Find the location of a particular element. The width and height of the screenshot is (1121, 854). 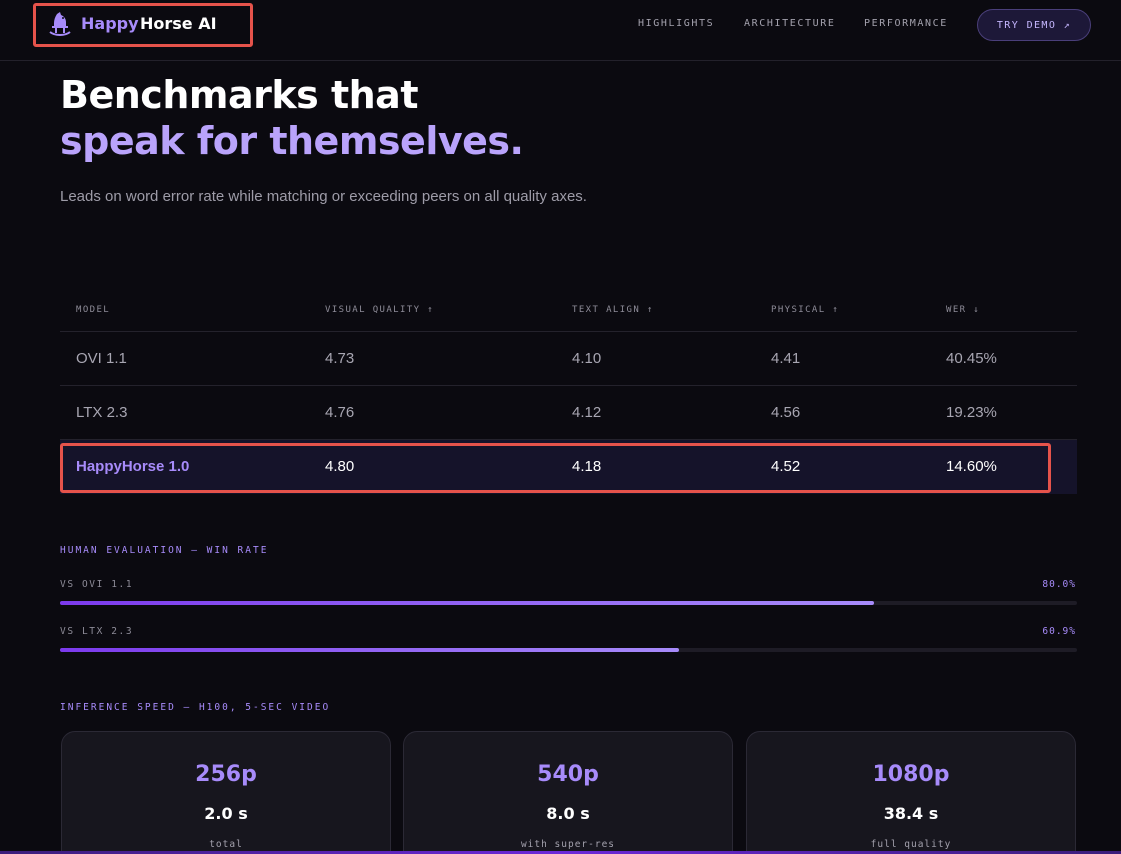

column-header-wer: WER ↓ is located at coordinates (963, 310).